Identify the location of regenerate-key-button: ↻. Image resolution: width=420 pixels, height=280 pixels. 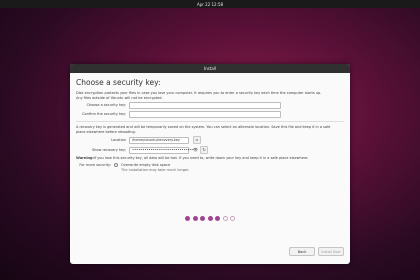
(204, 150).